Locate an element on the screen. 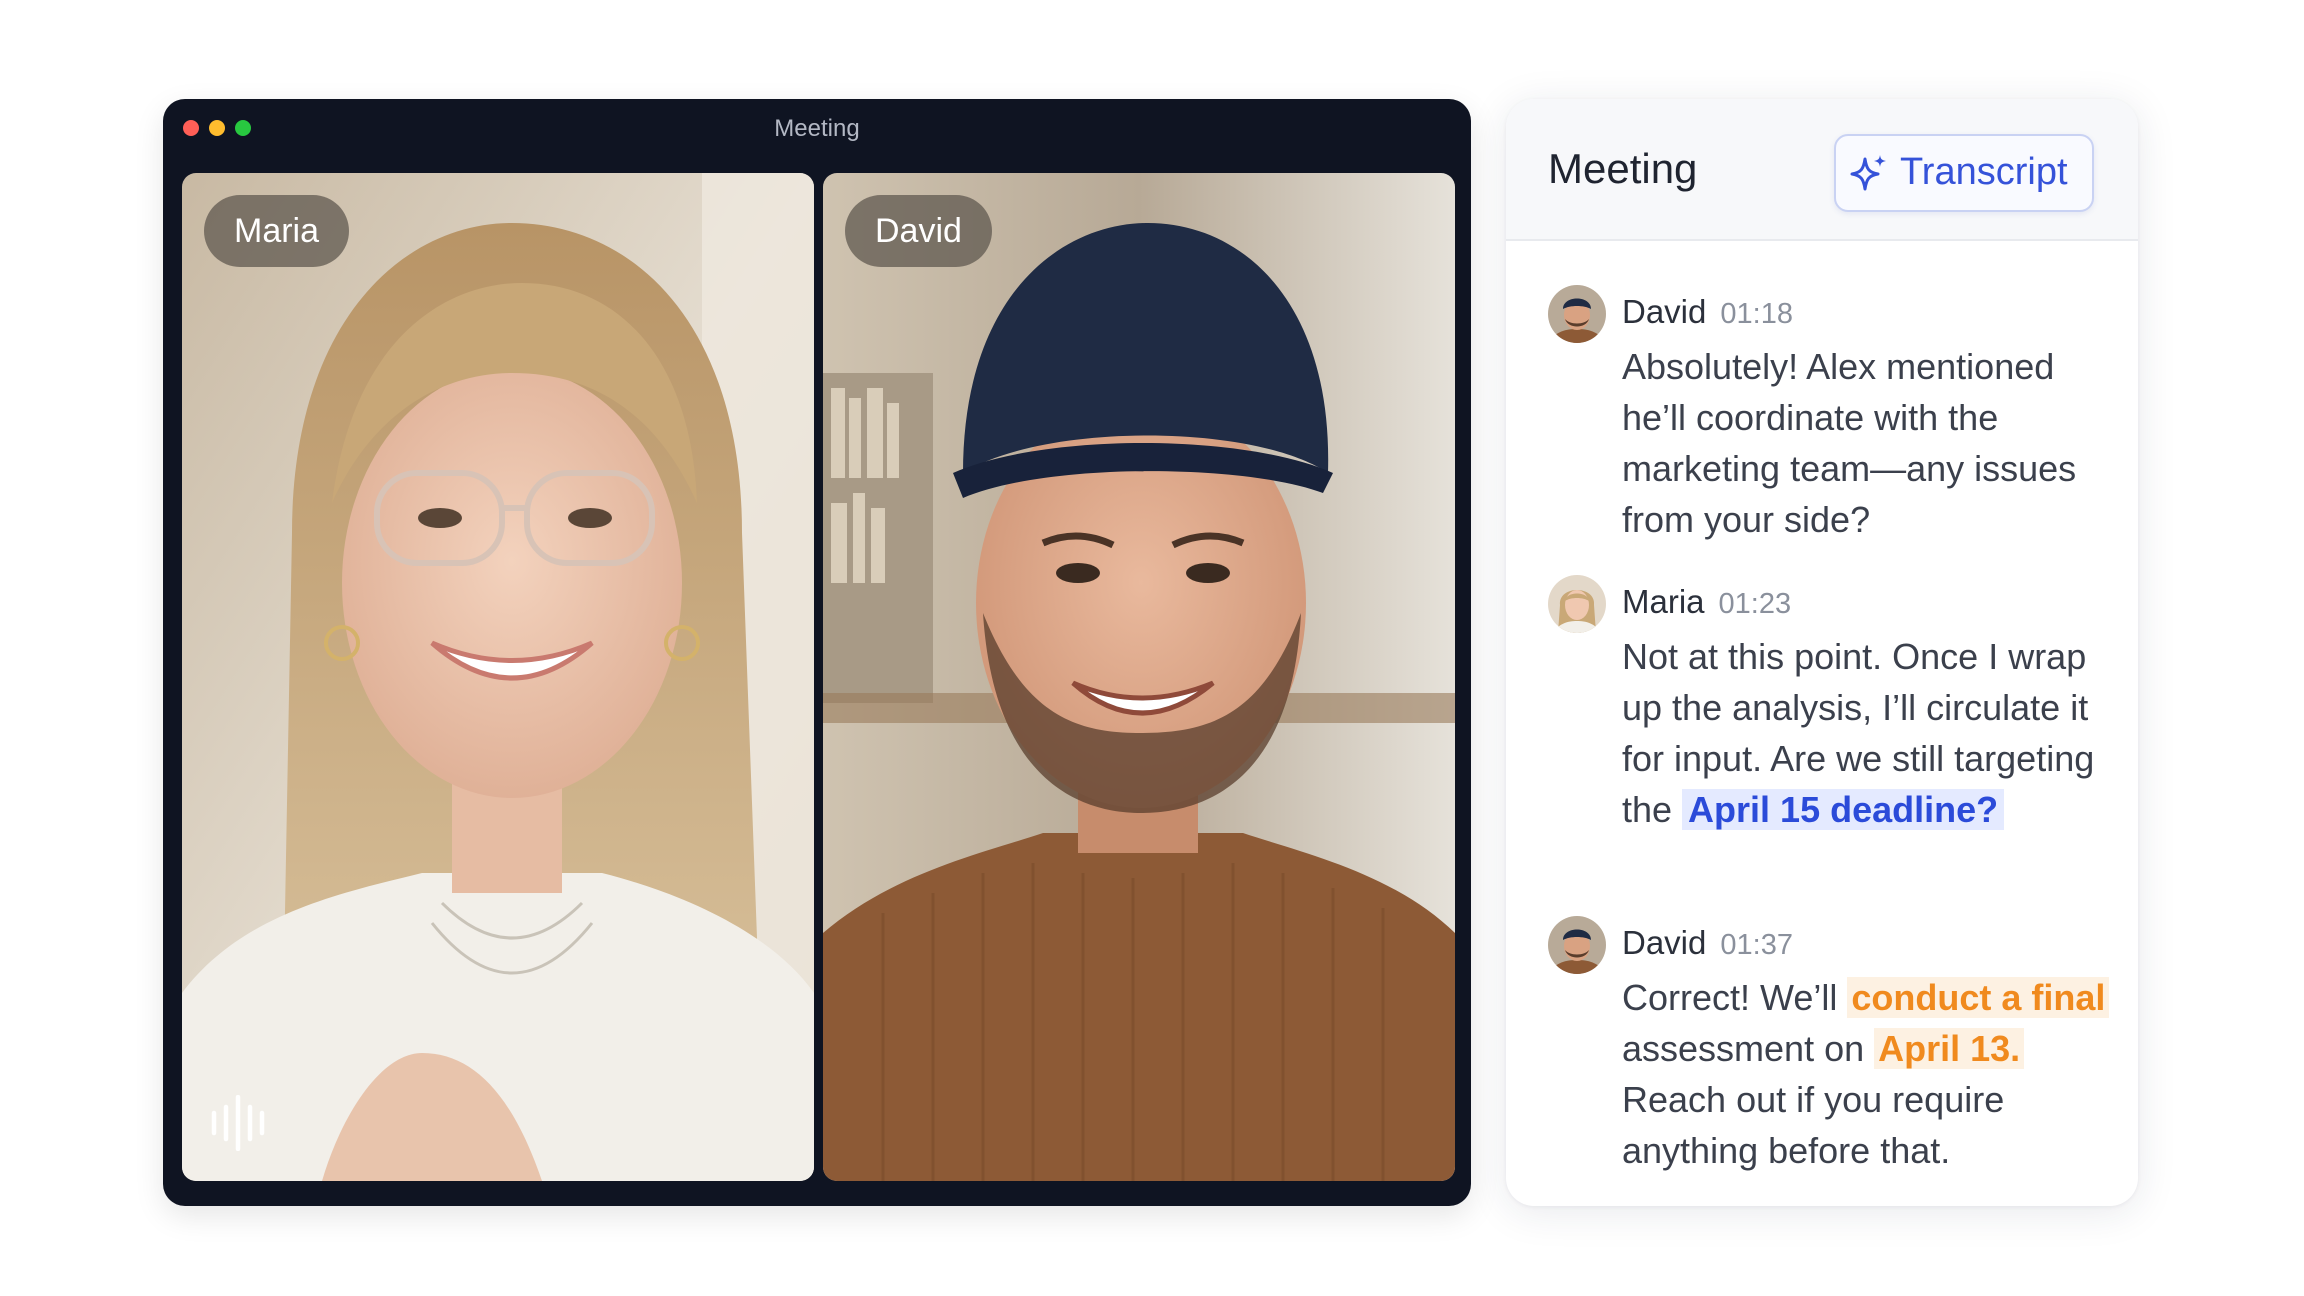 The width and height of the screenshot is (2304, 1296). speaker-name: Maria is located at coordinates (1663, 601).